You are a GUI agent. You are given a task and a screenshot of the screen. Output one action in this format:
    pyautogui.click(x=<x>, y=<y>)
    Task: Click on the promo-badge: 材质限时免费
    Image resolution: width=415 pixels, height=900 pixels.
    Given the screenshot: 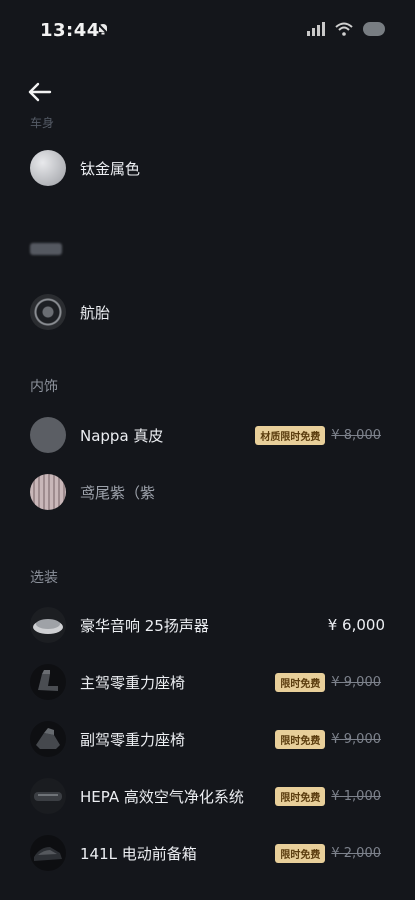 What is the action you would take?
    pyautogui.click(x=290, y=435)
    